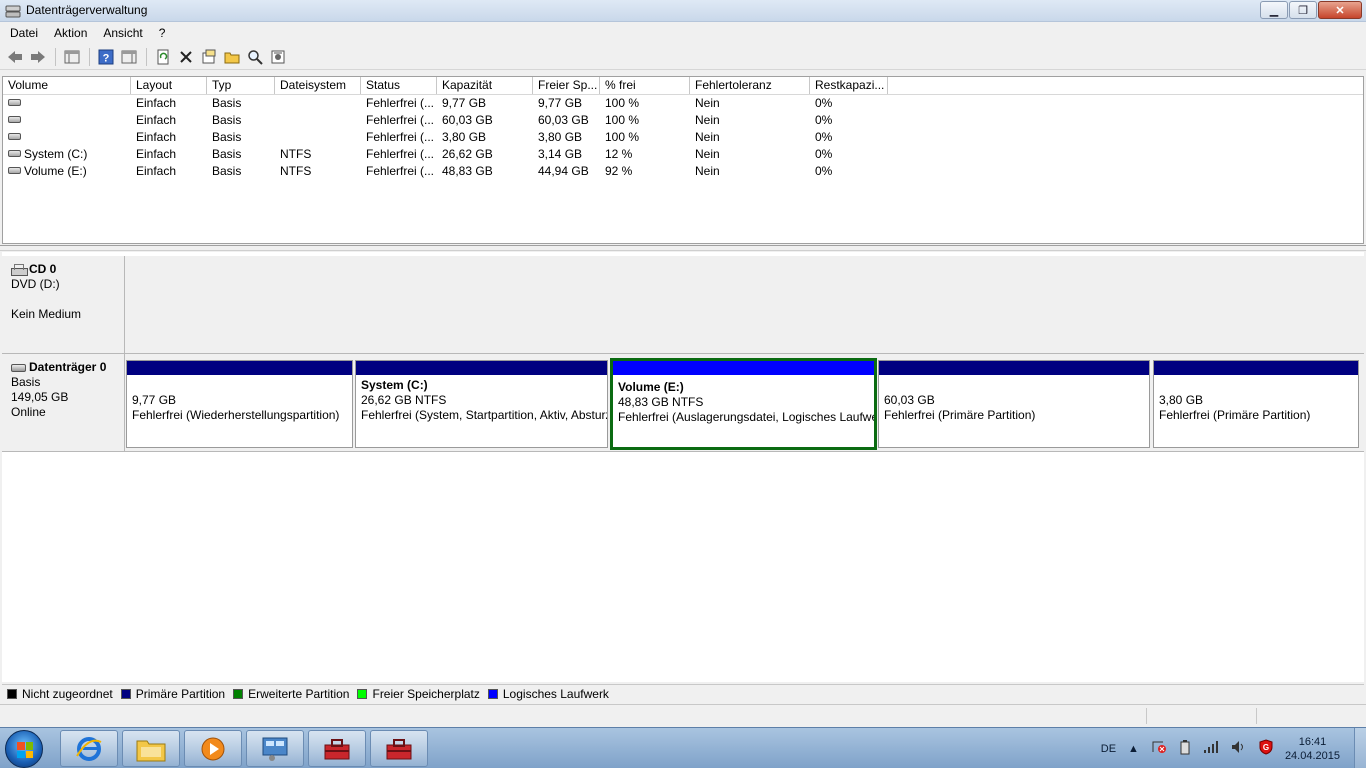 This screenshot has height=768, width=1366. I want to click on column-header-volume: Volume, so click(67, 85).